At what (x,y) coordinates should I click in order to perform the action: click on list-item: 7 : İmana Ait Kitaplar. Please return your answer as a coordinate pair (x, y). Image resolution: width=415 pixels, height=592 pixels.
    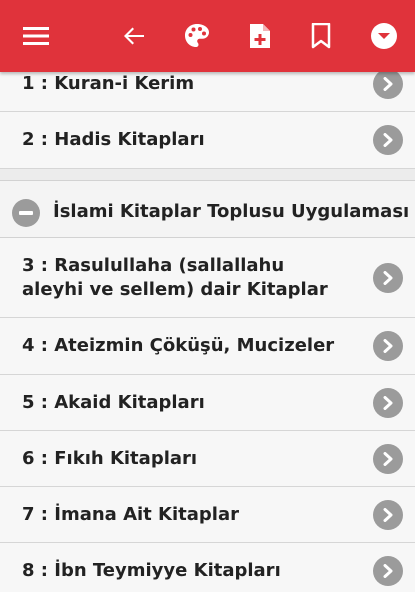
    Looking at the image, I should click on (207, 515).